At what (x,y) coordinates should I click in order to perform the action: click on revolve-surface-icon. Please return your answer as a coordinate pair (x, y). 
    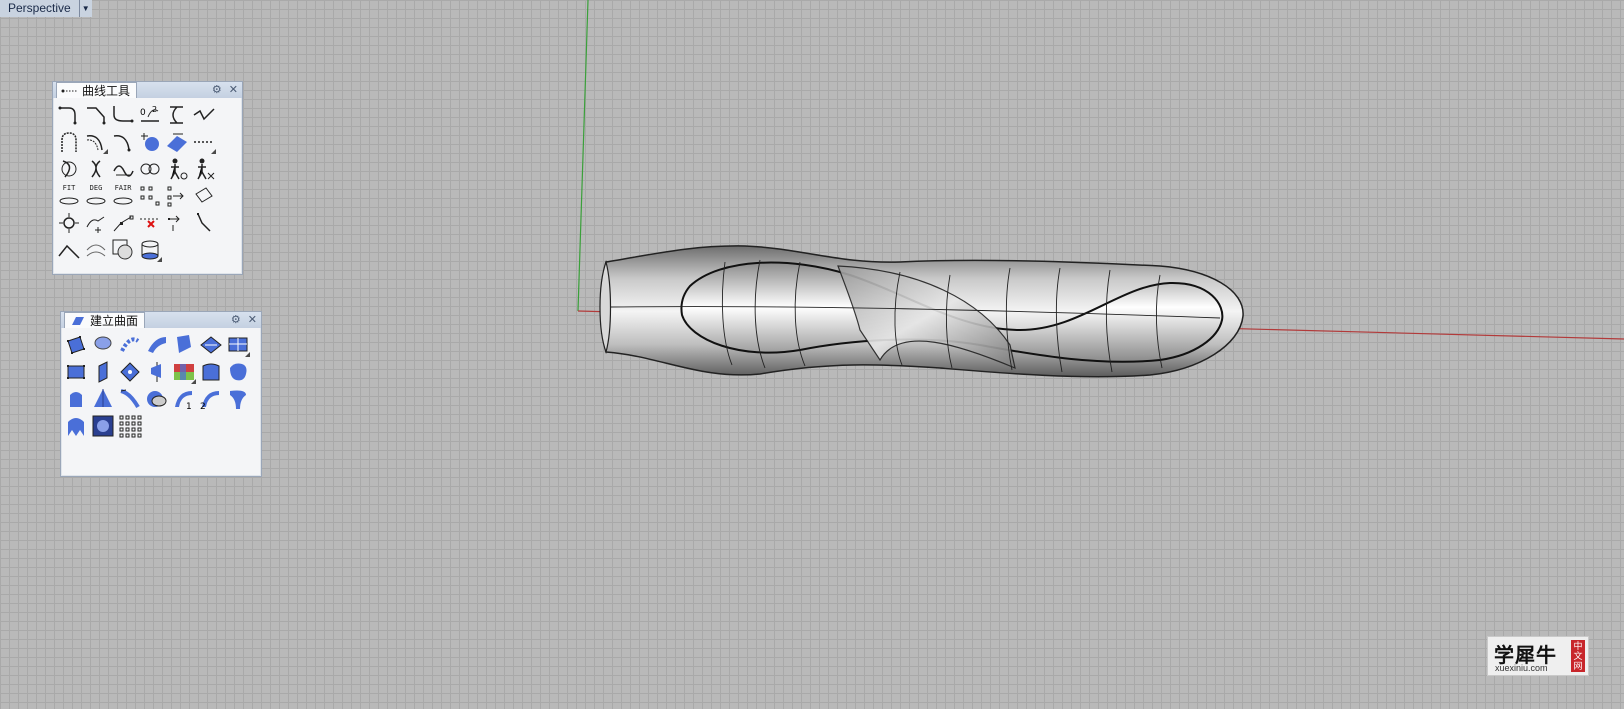
    Looking at the image, I should click on (130, 372).